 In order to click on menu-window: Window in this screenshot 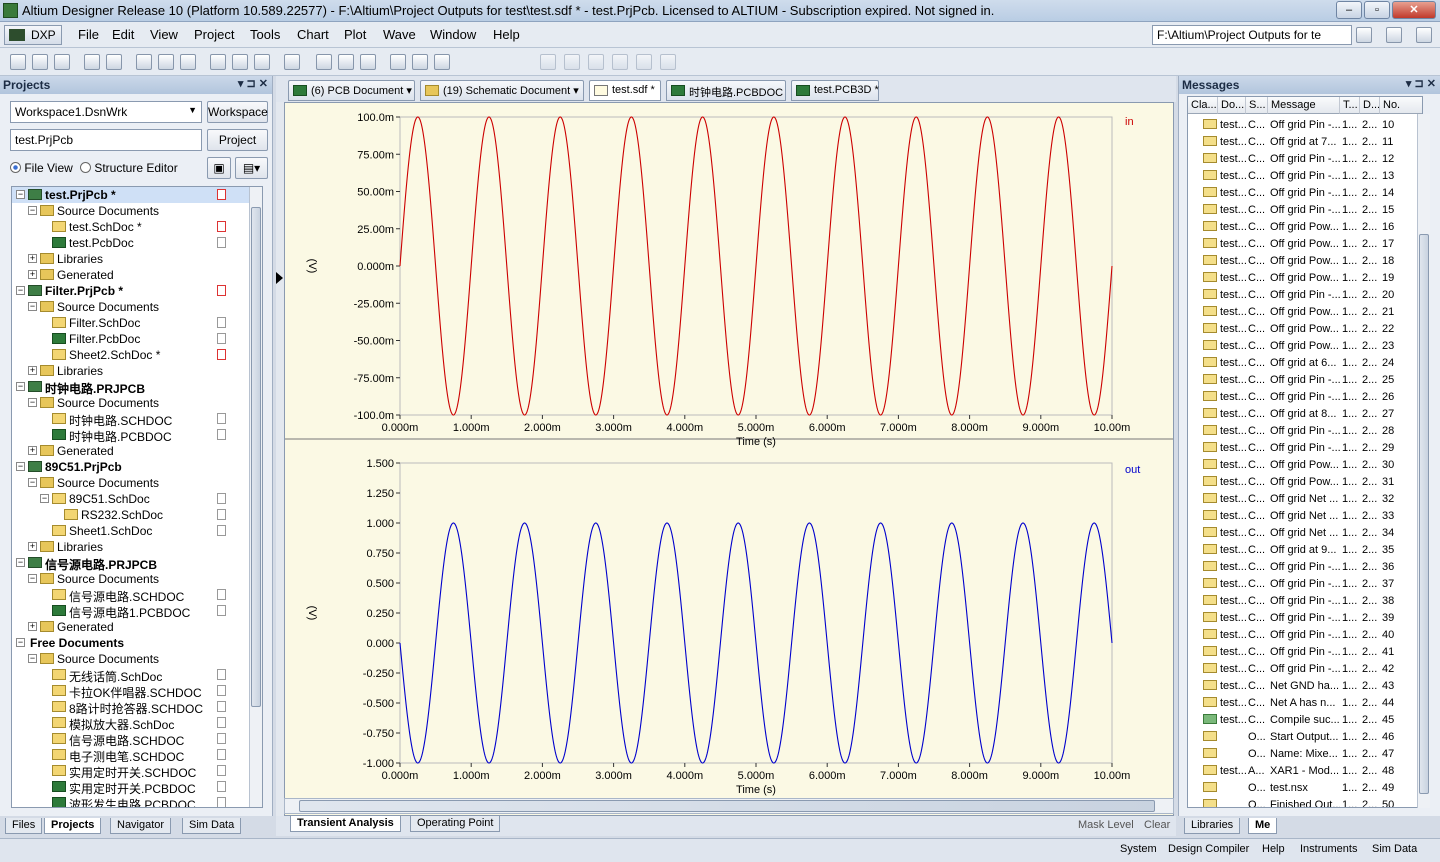, I will do `click(453, 34)`.